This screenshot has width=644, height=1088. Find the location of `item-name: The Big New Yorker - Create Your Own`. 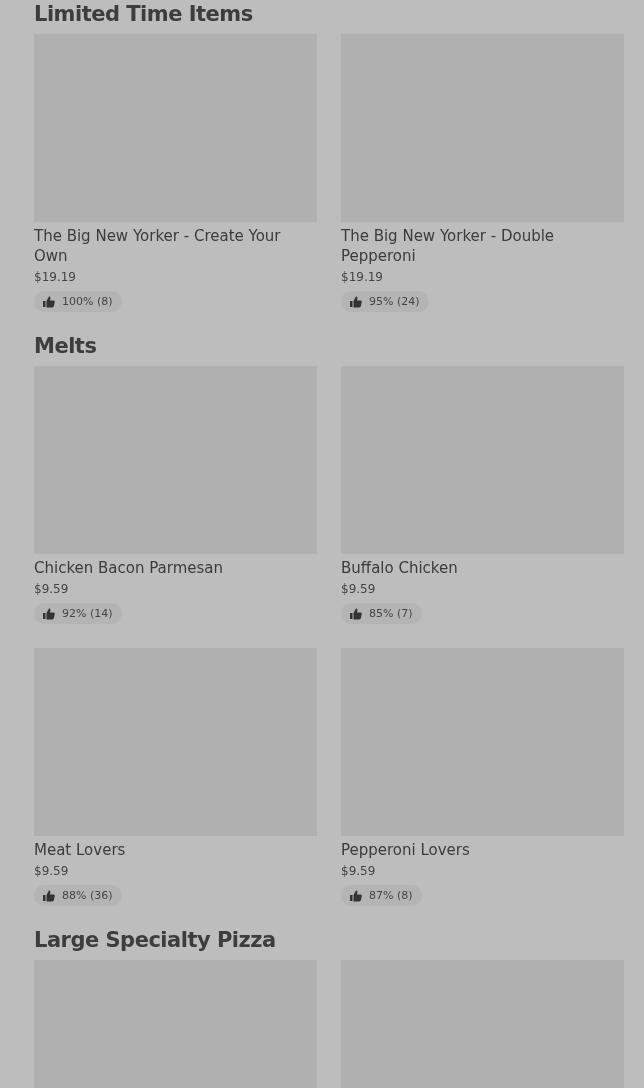

item-name: The Big New Yorker - Create Your Own is located at coordinates (175, 246).